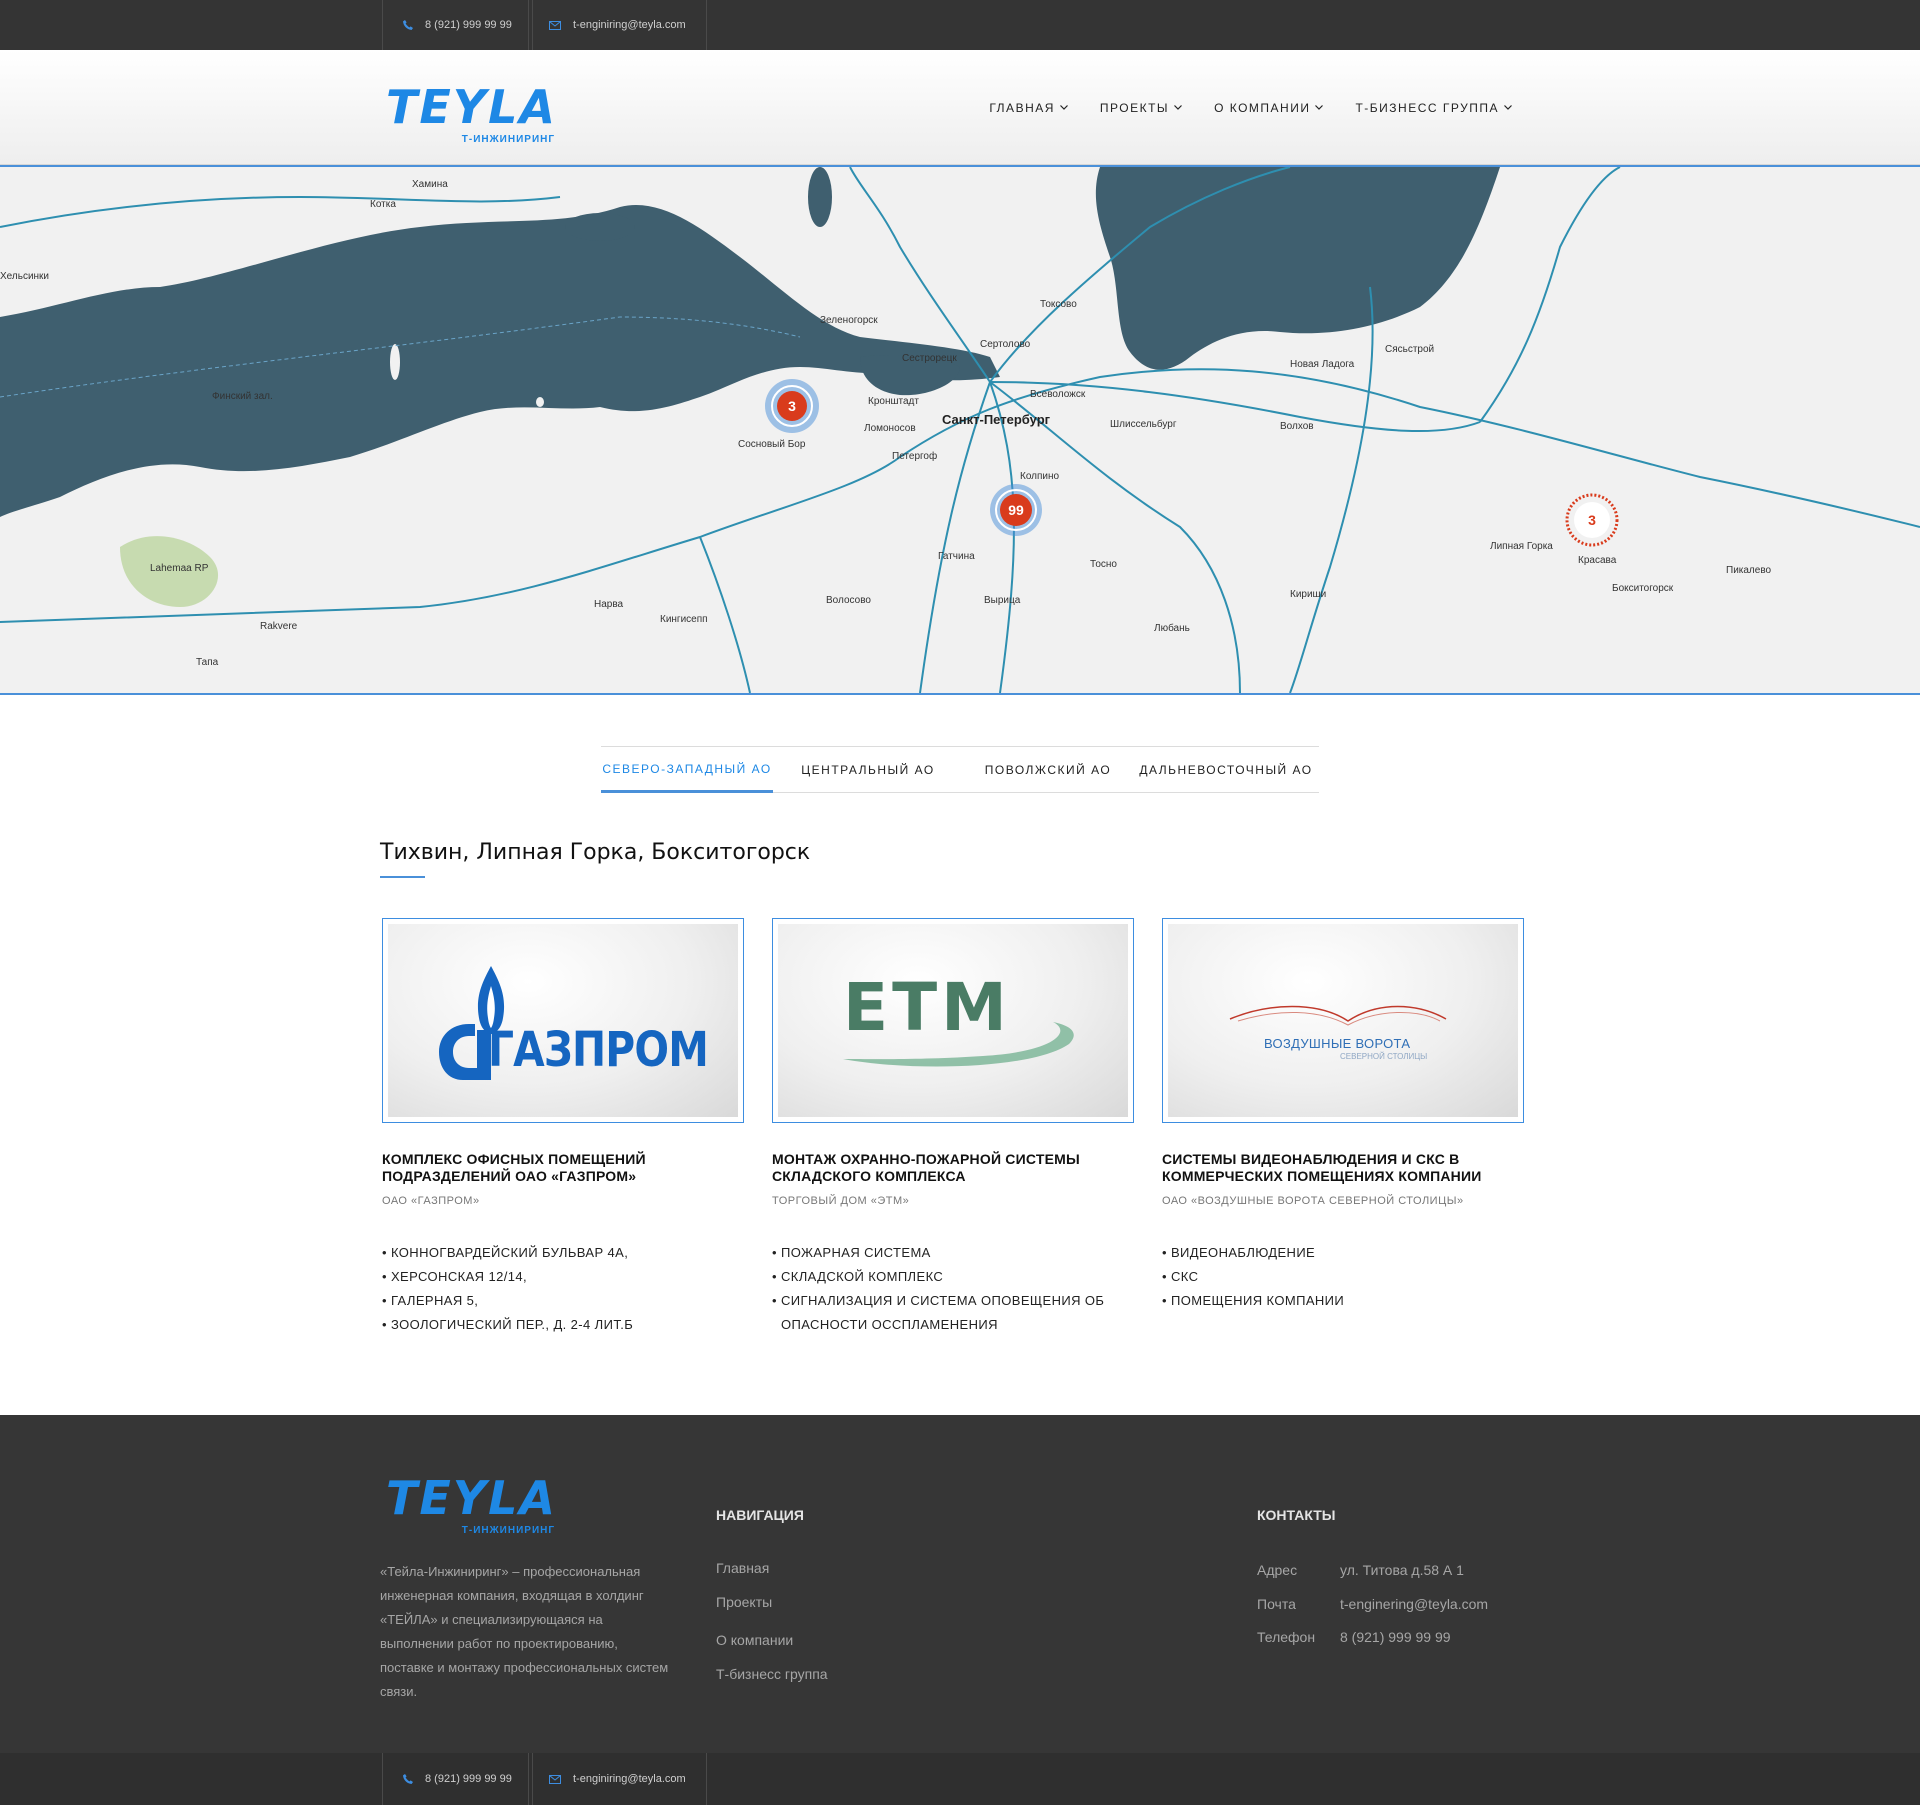  Describe the element at coordinates (772, 1640) in the screenshot. I see `footer-nav-about: О компании` at that location.